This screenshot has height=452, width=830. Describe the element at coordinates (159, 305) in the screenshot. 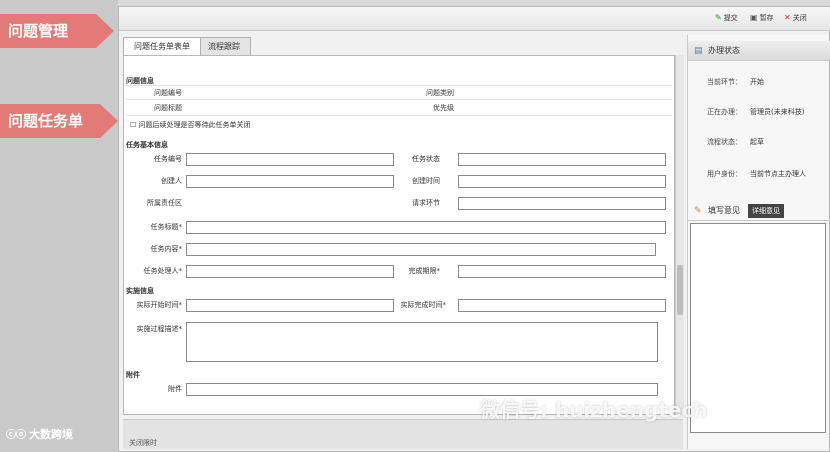

I see `actual-start-label: 实际开始时间*` at that location.